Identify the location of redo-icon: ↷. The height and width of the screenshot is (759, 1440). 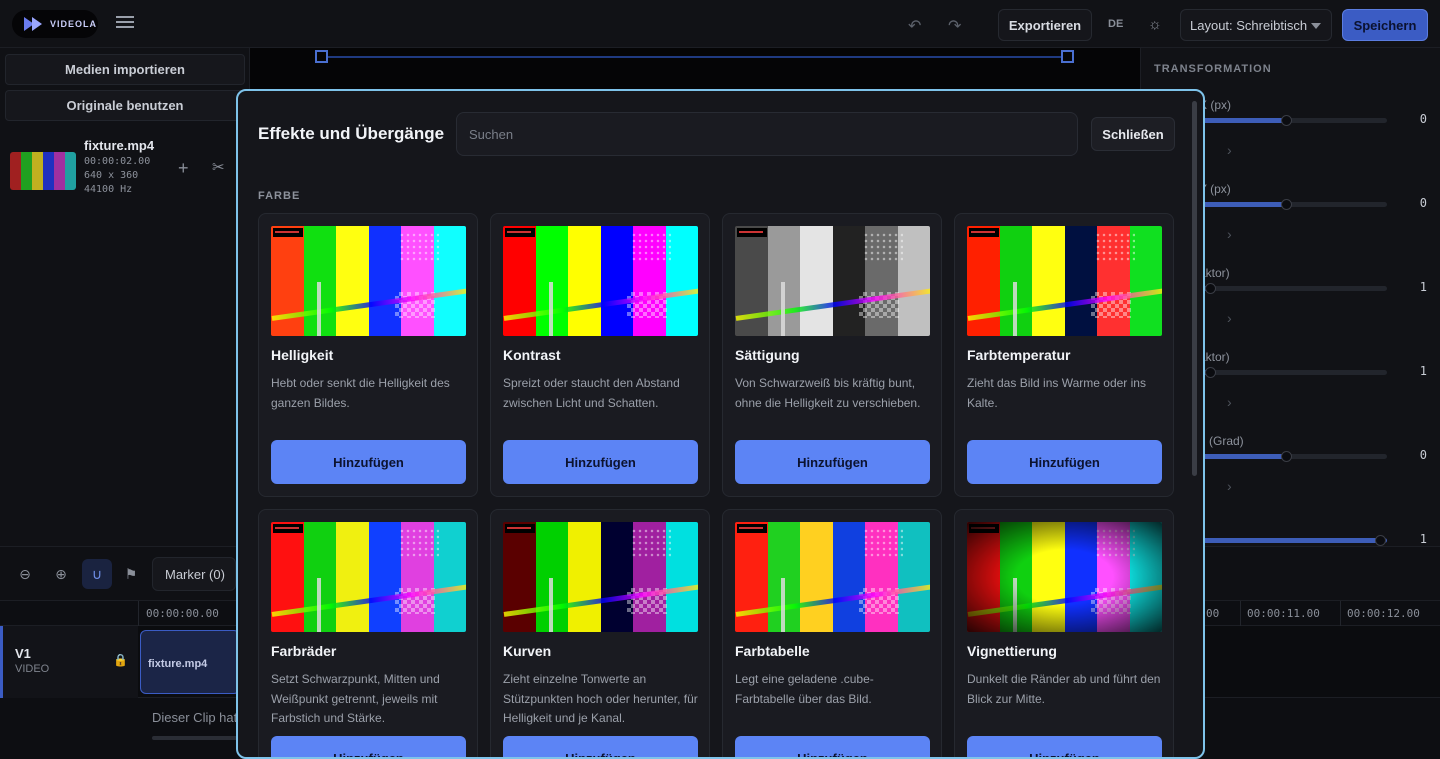
(957, 25).